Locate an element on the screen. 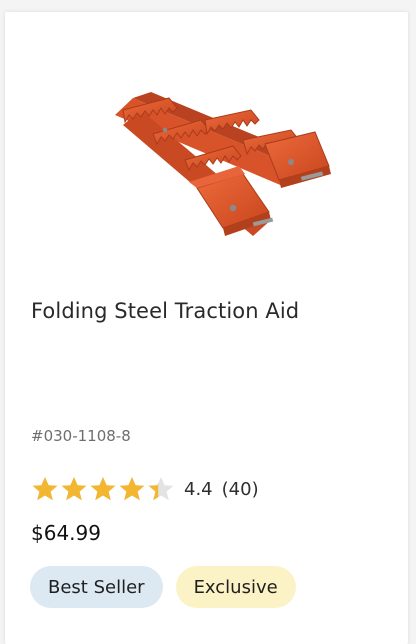 This screenshot has width=416, height=644. star-rating is located at coordinates (103, 489).